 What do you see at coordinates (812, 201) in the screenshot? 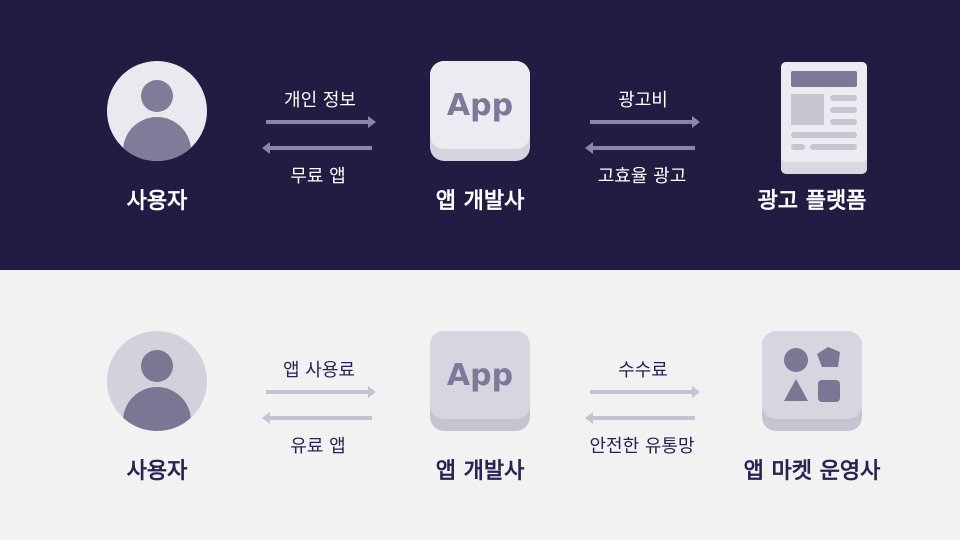
I see `ad-platform-label: 광고 플랫폼` at bounding box center [812, 201].